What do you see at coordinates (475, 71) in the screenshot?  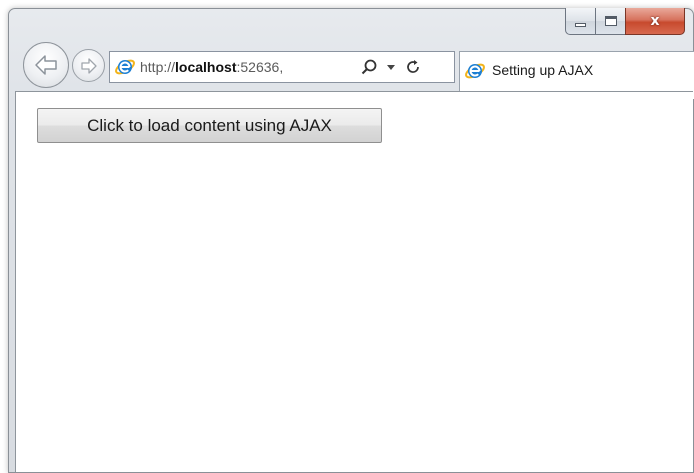 I see `tab-ie-logo-icon` at bounding box center [475, 71].